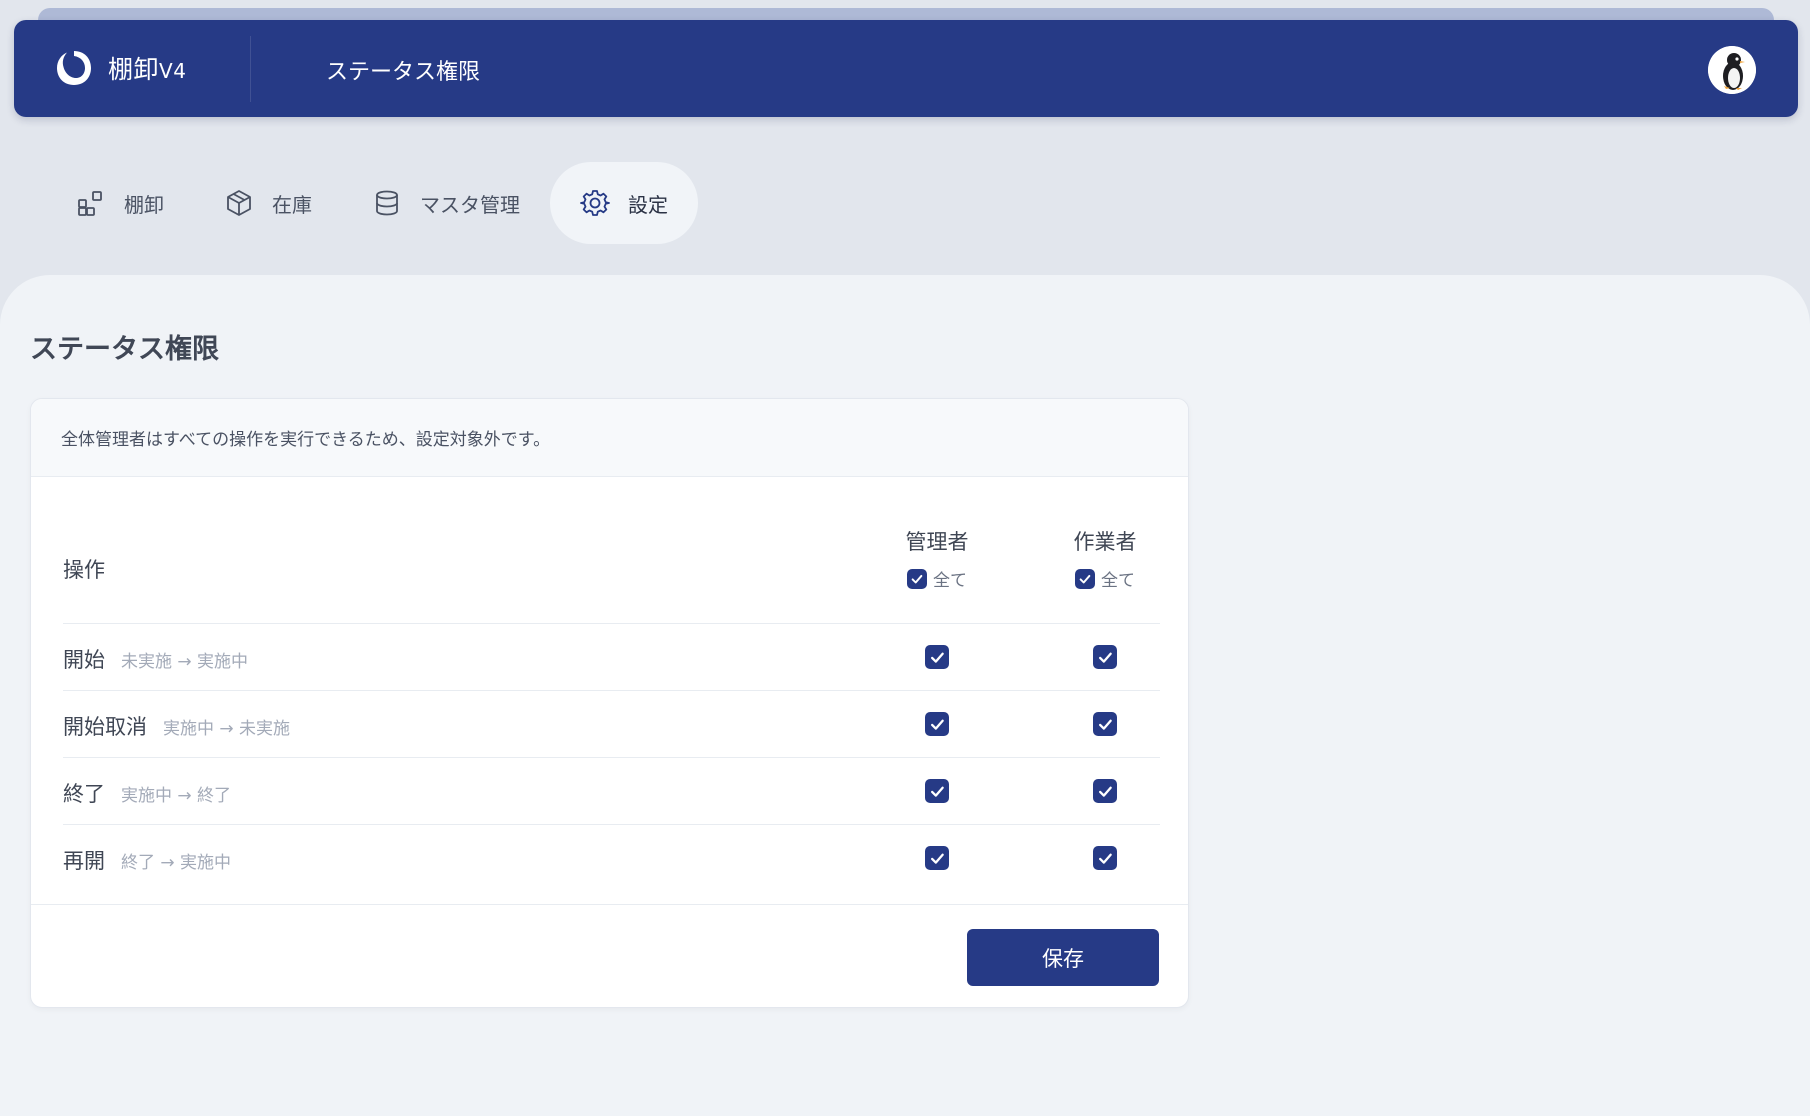  Describe the element at coordinates (611, 657) in the screenshot. I see `table-row: 開始 未実施 → 実施中` at that location.